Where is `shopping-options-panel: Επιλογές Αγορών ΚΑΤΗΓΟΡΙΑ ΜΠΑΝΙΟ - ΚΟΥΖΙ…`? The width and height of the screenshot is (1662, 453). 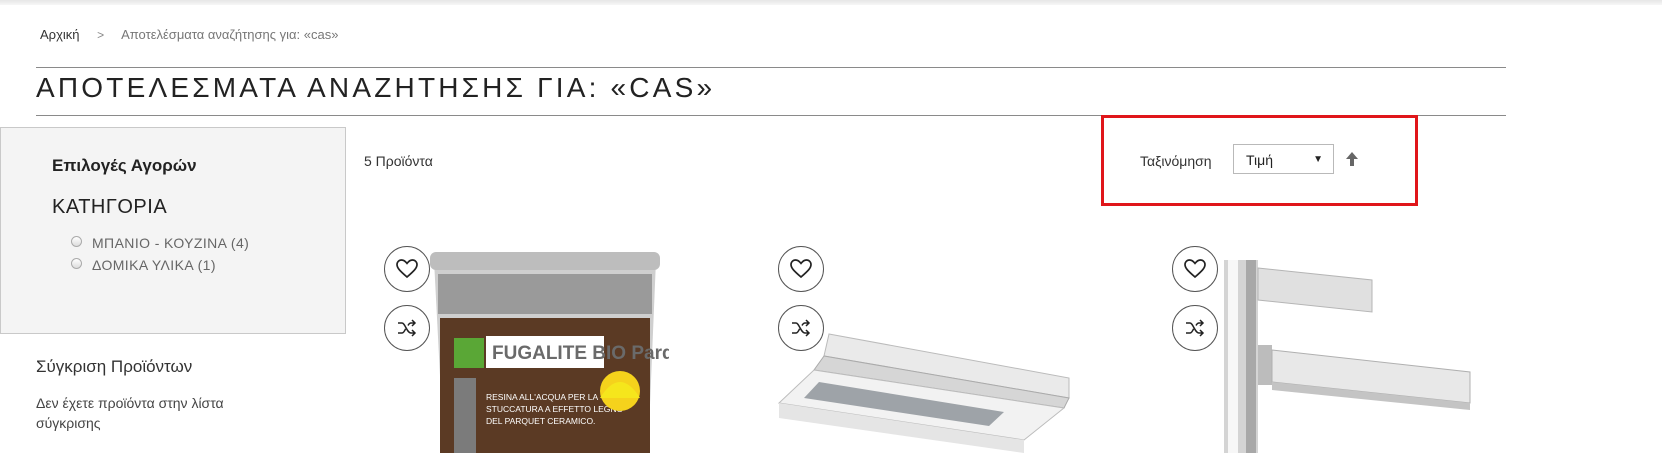
shopping-options-panel: Επιλογές Αγορών ΚΑΤΗΓΟΡΙΑ ΜΠΑΝΙΟ - ΚΟΥΖΙ… is located at coordinates (173, 230).